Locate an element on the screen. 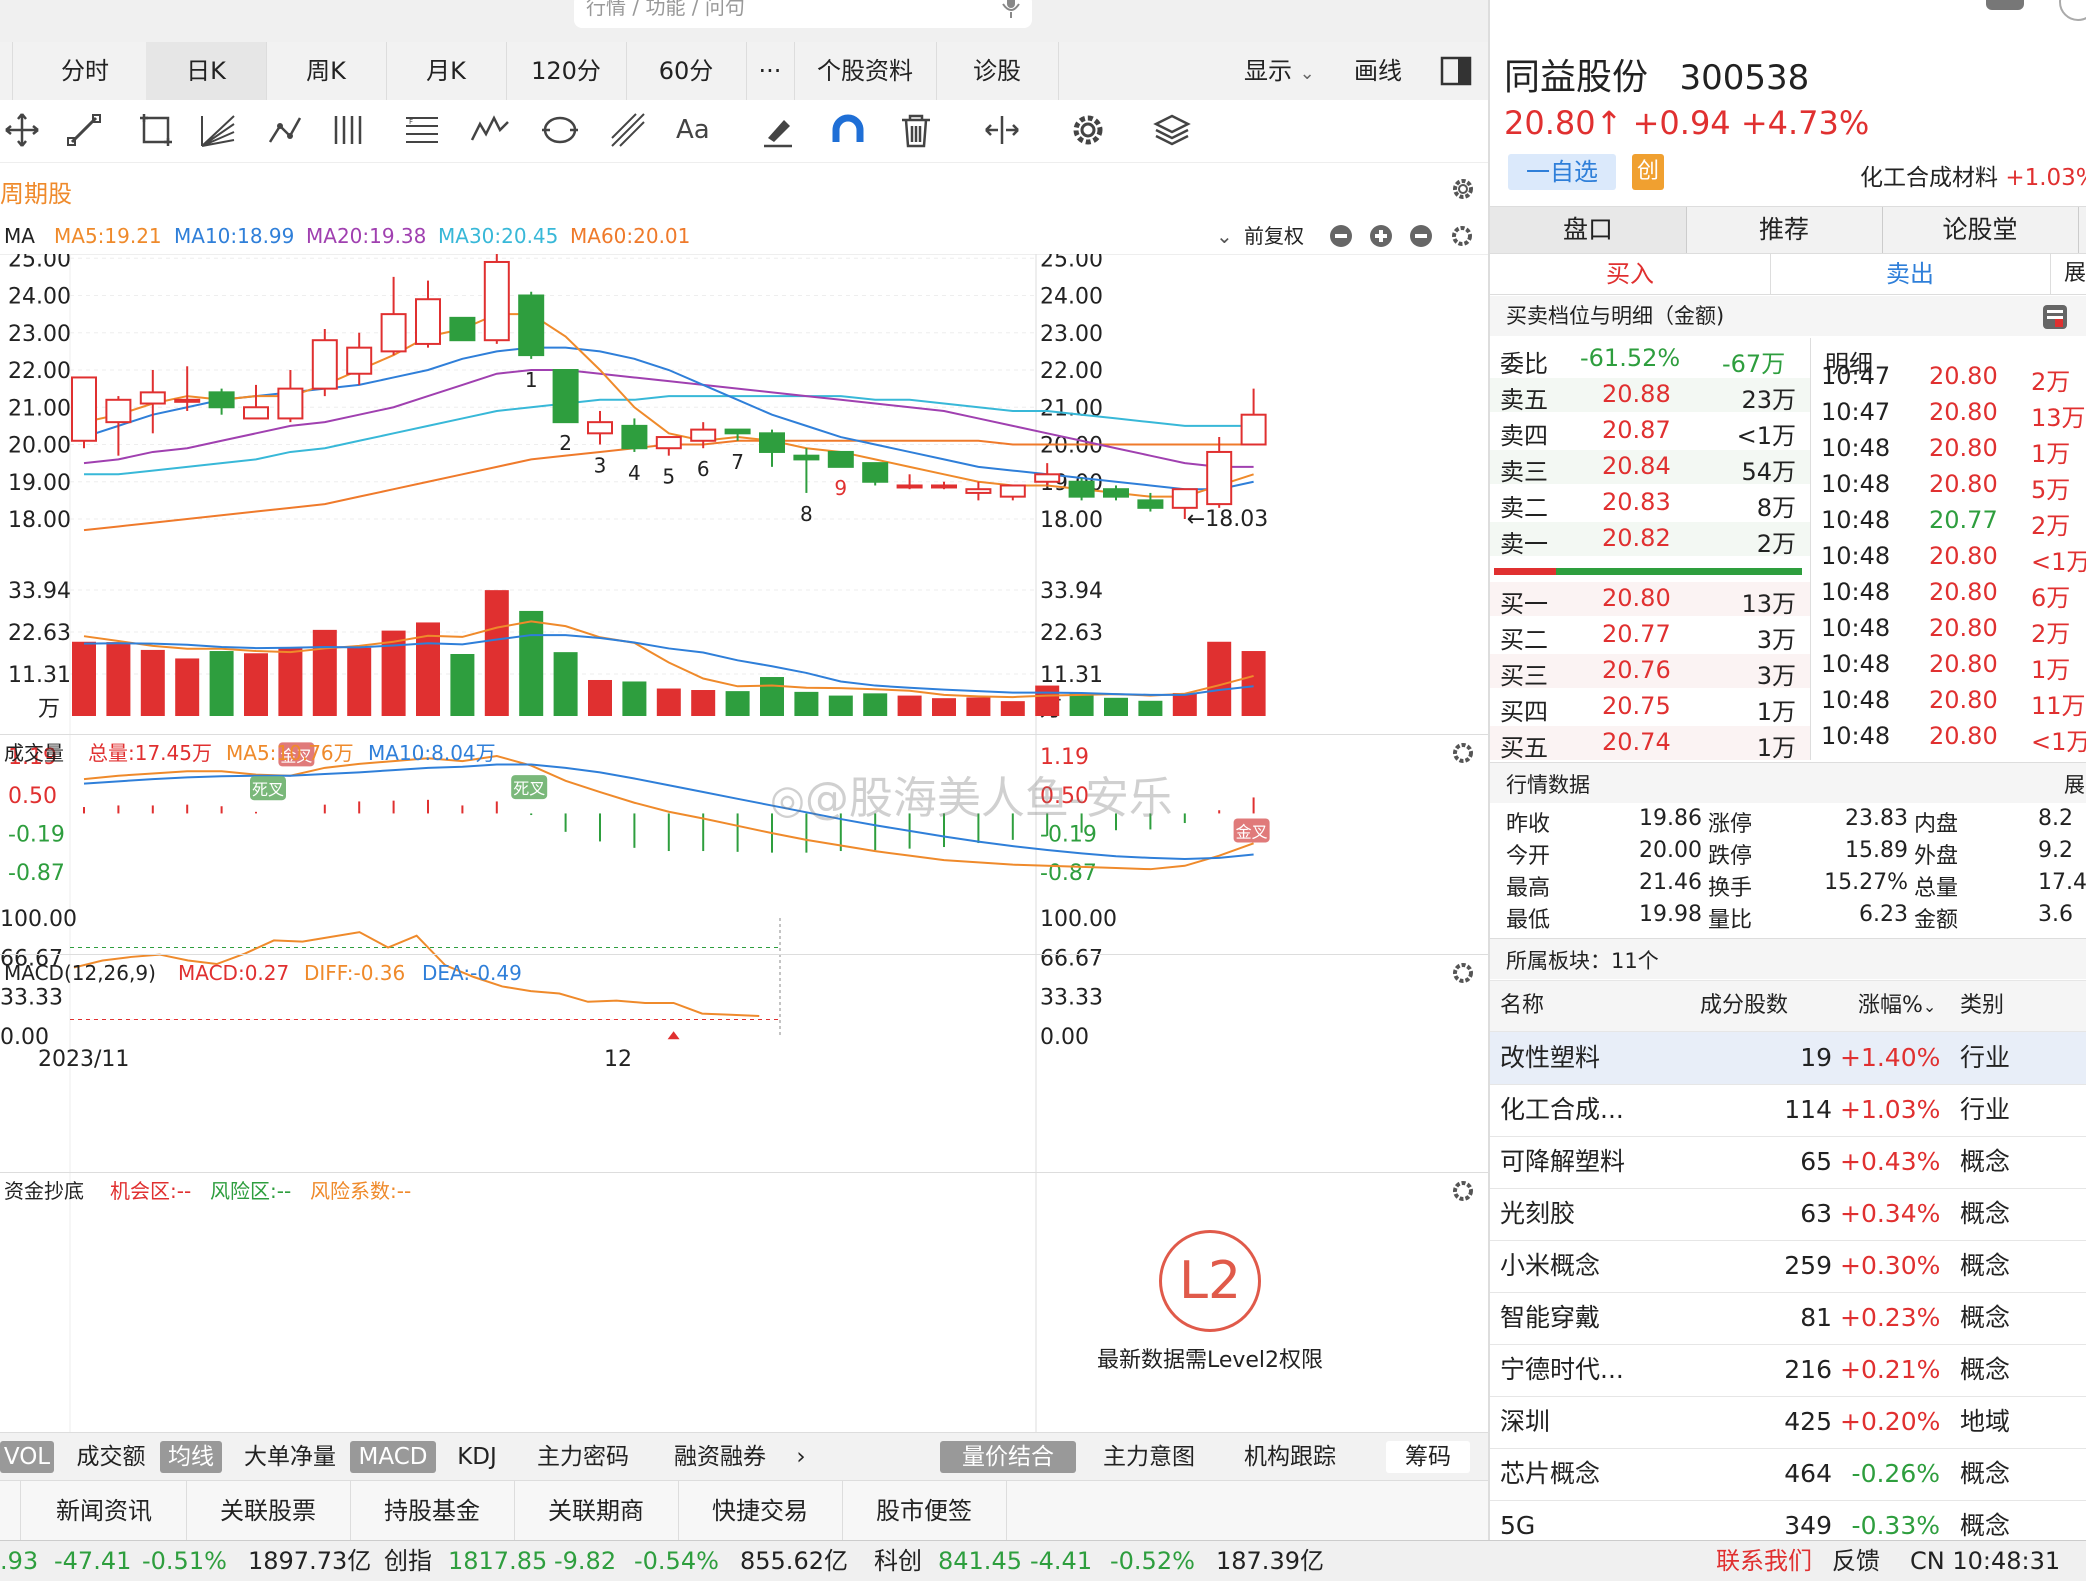 Image resolution: width=2086 pixels, height=1581 pixels. add-watchlist-button: 一自选 is located at coordinates (1562, 172).